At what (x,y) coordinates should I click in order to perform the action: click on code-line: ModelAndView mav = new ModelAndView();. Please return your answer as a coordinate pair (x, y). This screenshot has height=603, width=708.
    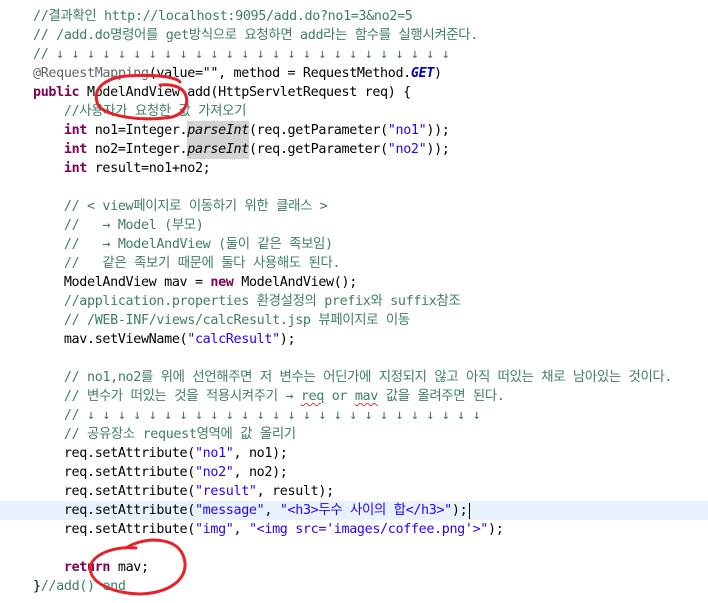
    Looking at the image, I should click on (354, 282).